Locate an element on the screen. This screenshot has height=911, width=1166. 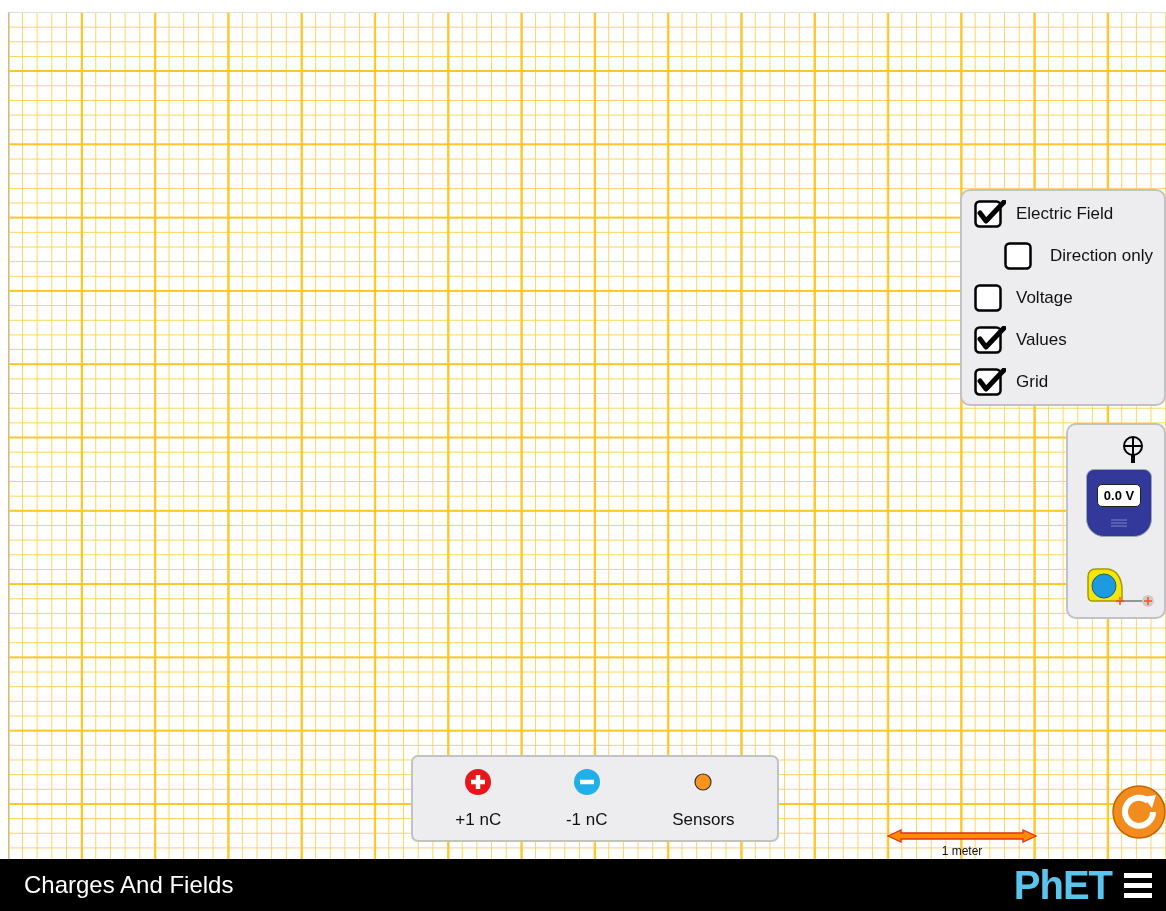
double-arrow-icon is located at coordinates (962, 836).